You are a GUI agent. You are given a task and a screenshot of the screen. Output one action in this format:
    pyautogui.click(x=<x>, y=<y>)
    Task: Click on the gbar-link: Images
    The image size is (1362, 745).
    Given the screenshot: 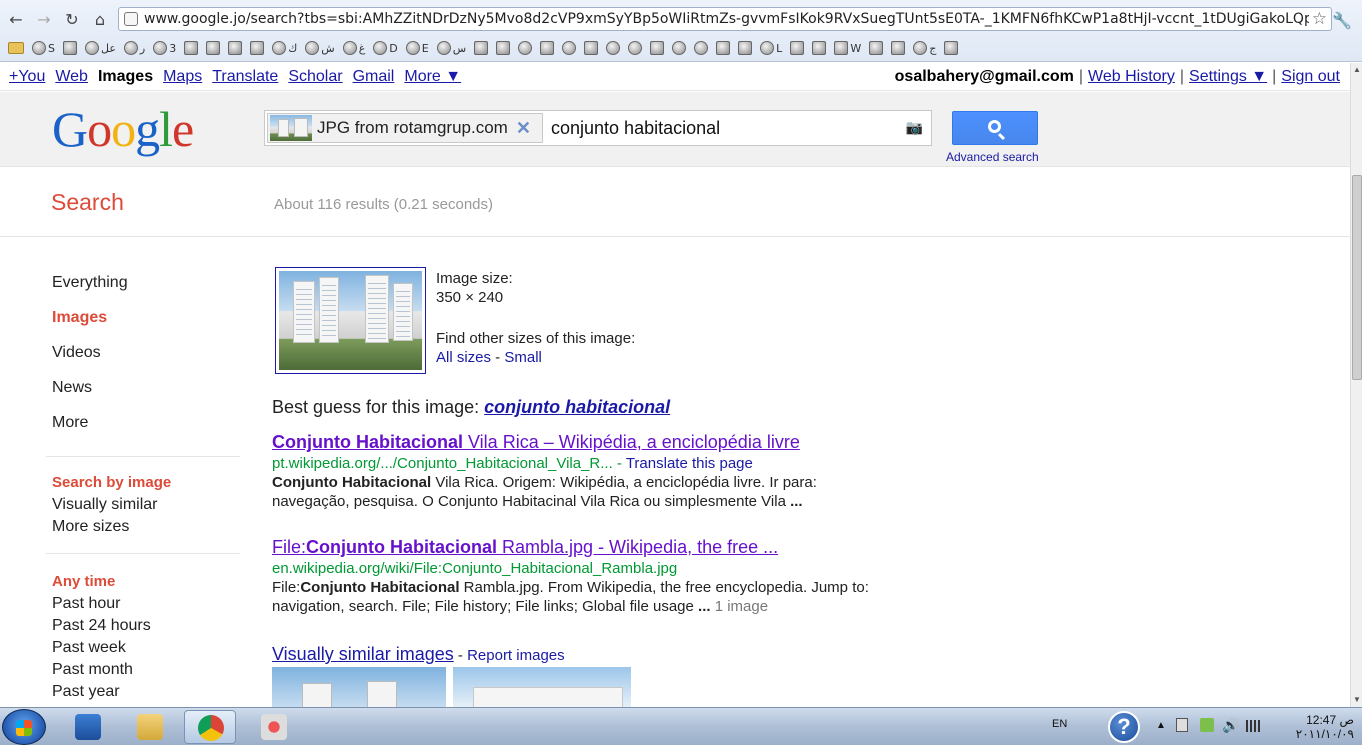 What is the action you would take?
    pyautogui.click(x=125, y=77)
    